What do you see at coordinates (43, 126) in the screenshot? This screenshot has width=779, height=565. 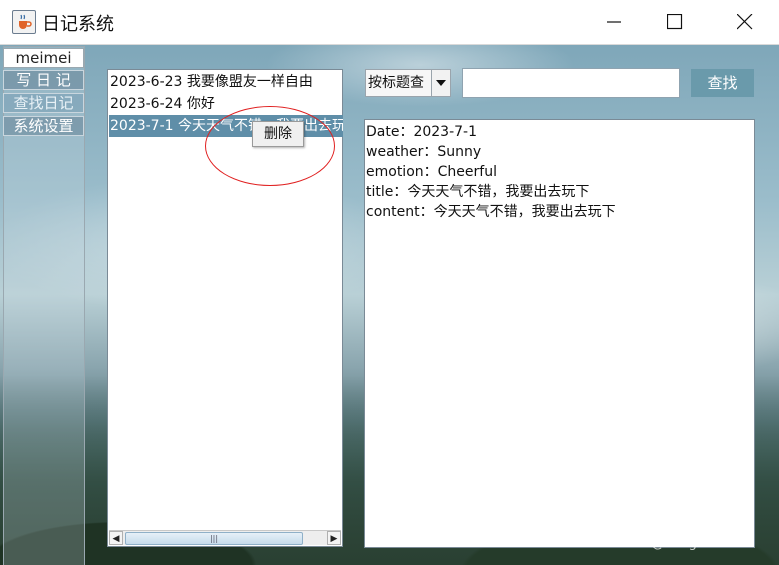 I see `sidebar-item-settings: 系统设置` at bounding box center [43, 126].